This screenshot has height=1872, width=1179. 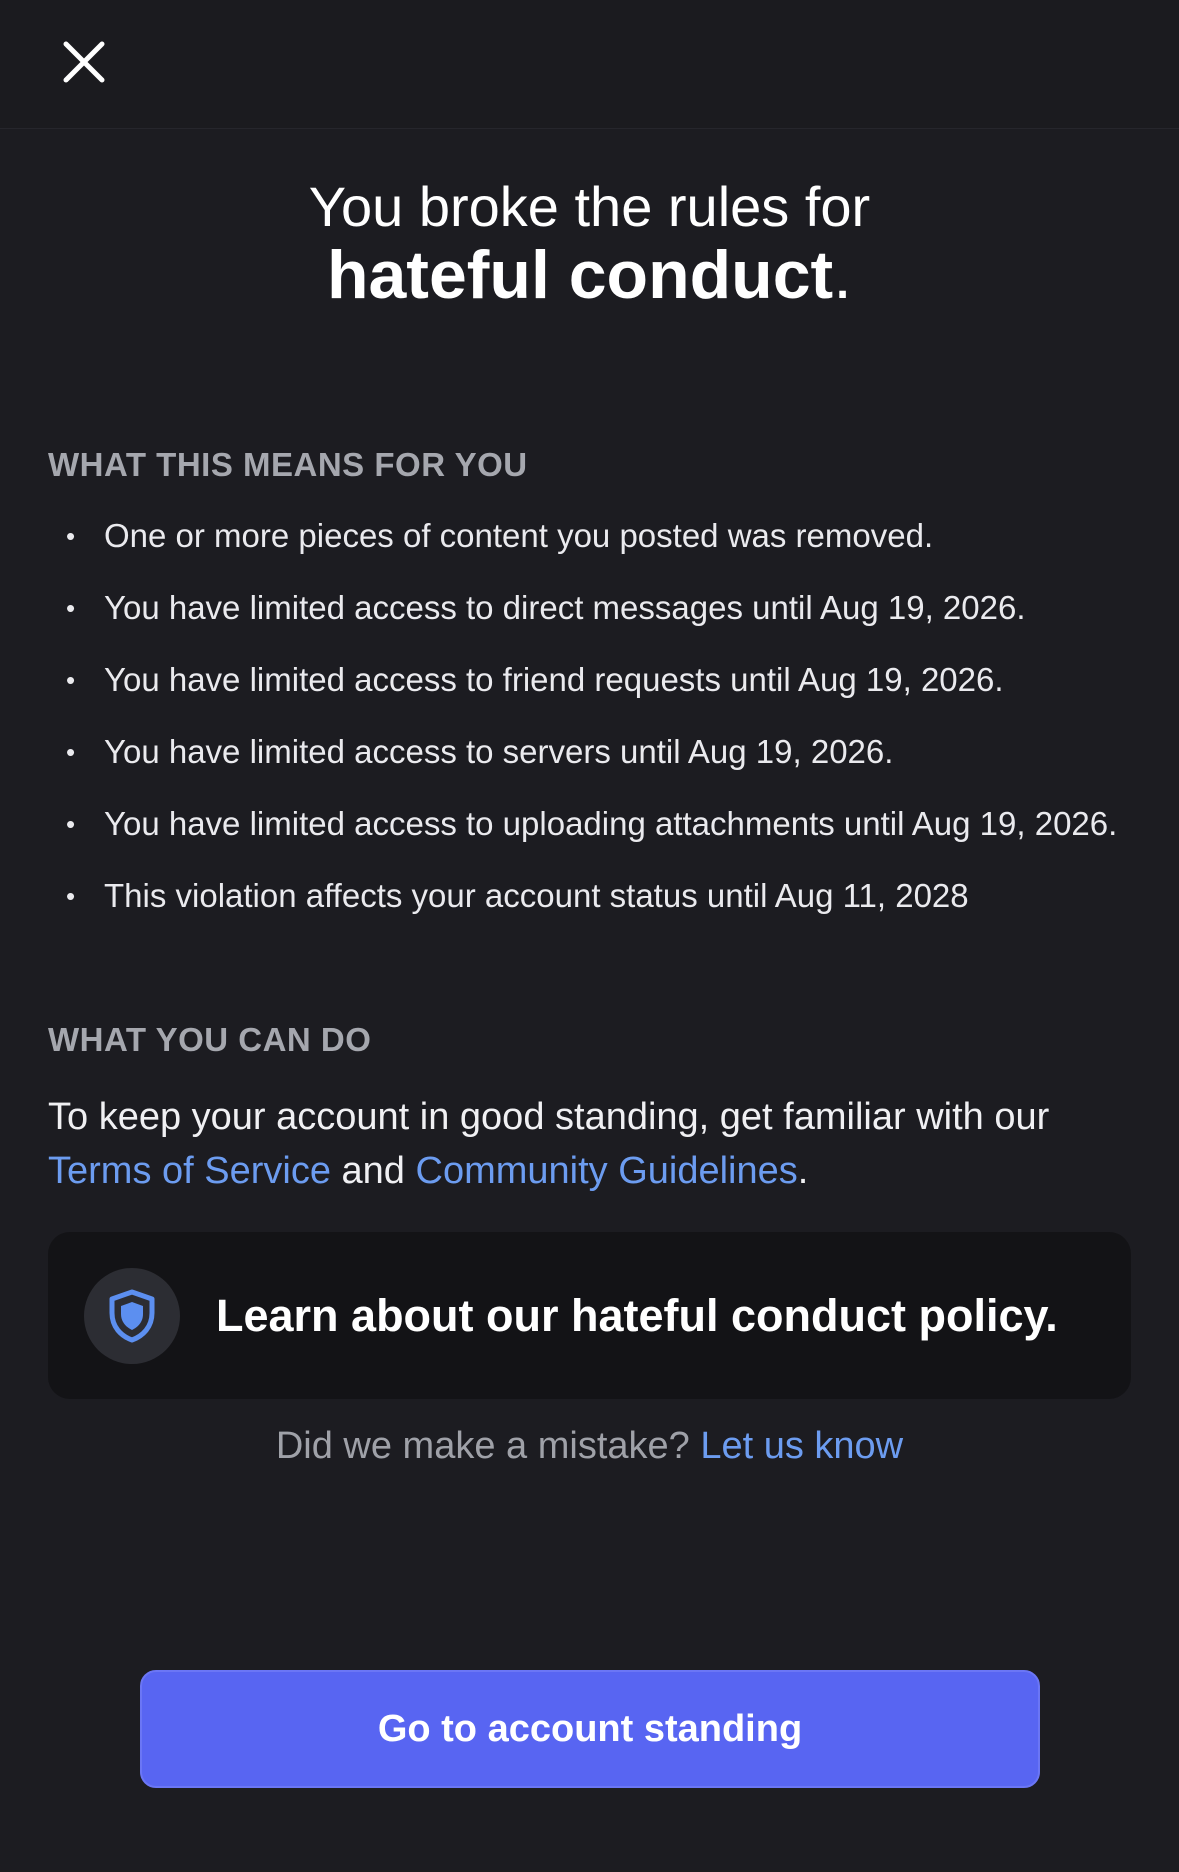 What do you see at coordinates (803, 1171) in the screenshot?
I see `actions-period: .` at bounding box center [803, 1171].